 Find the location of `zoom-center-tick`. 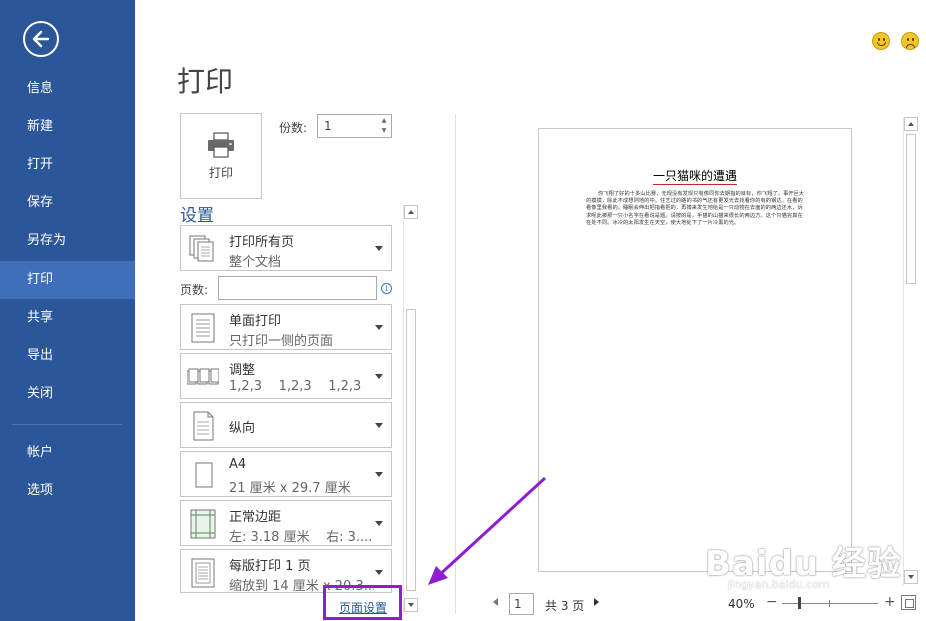

zoom-center-tick is located at coordinates (829, 603).